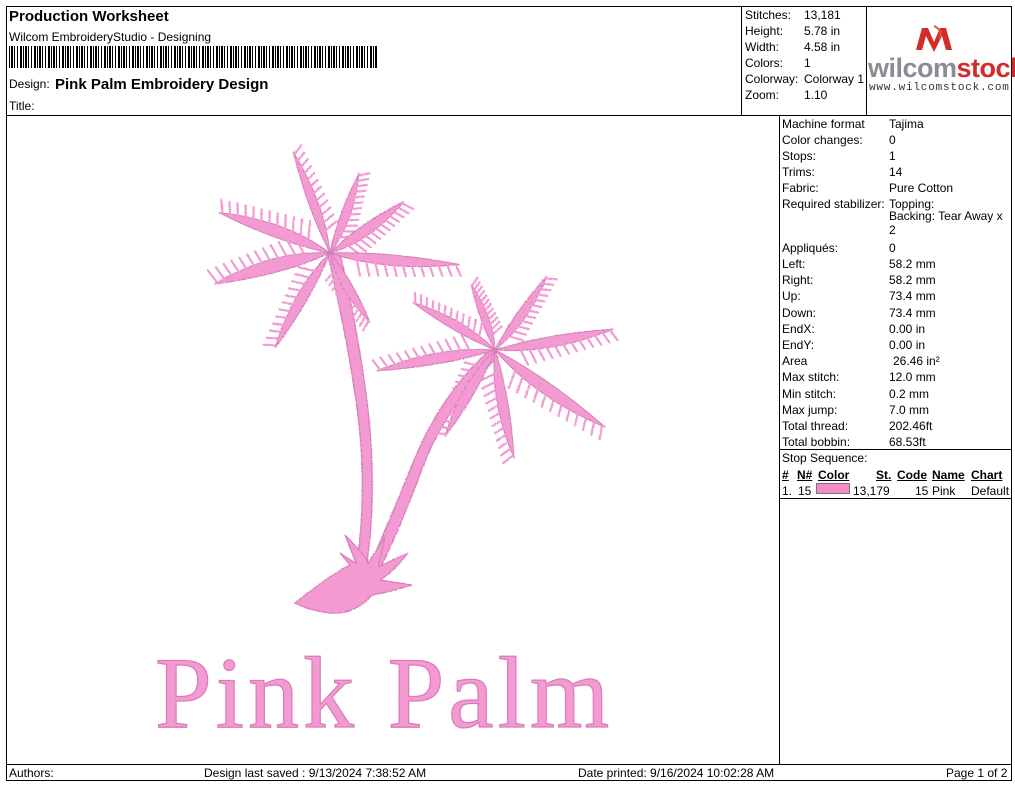  I want to click on detail-value: 73.4 mm, so click(912, 296).